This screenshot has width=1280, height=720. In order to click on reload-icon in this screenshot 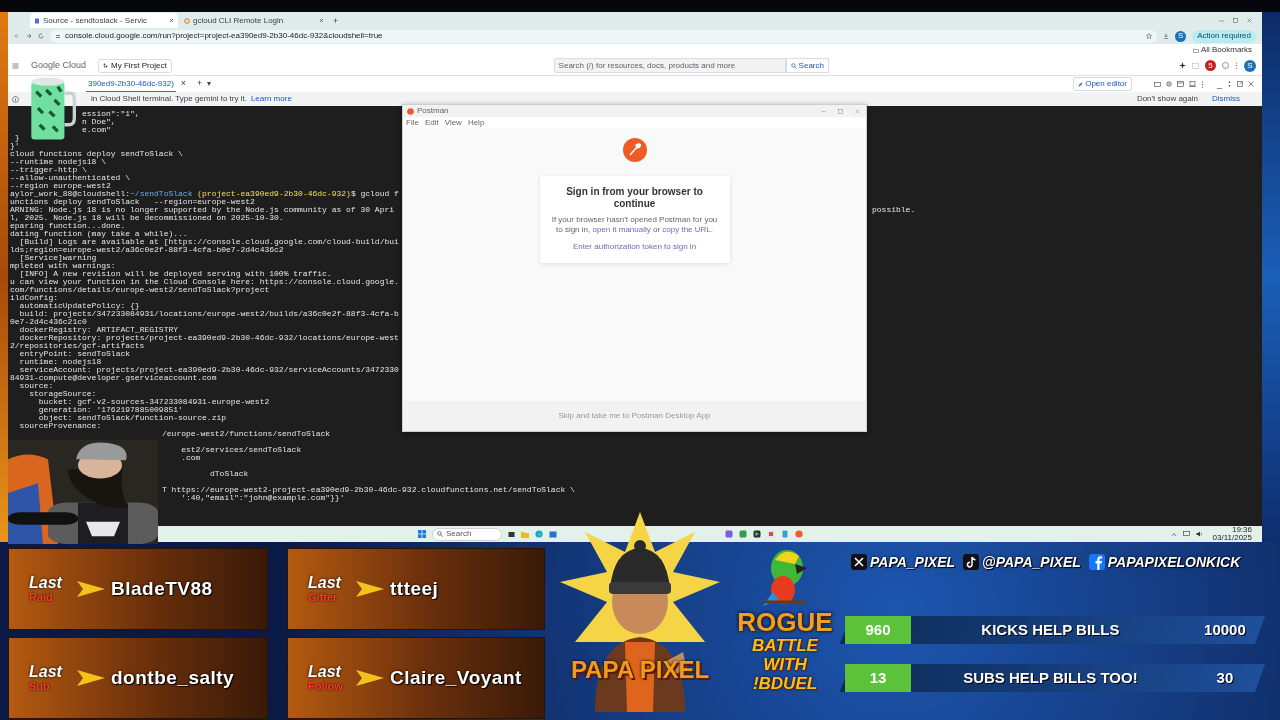, I will do `click(41, 36)`.